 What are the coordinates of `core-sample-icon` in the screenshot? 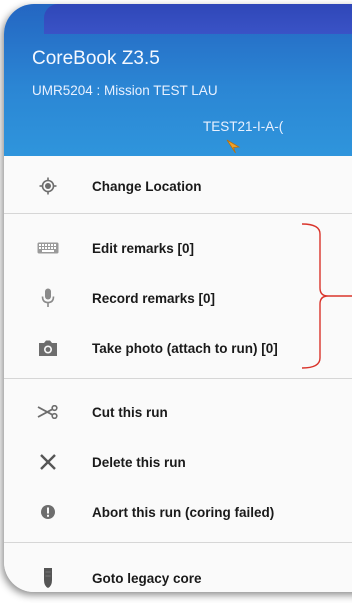 It's located at (48, 578).